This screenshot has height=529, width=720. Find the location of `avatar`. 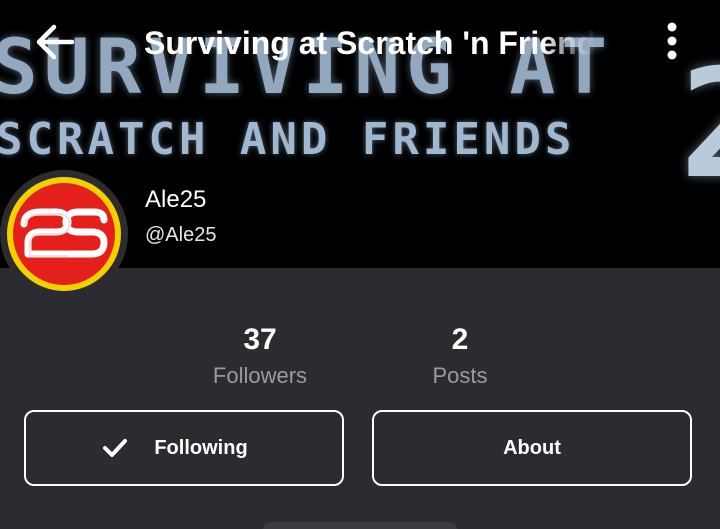

avatar is located at coordinates (64, 234).